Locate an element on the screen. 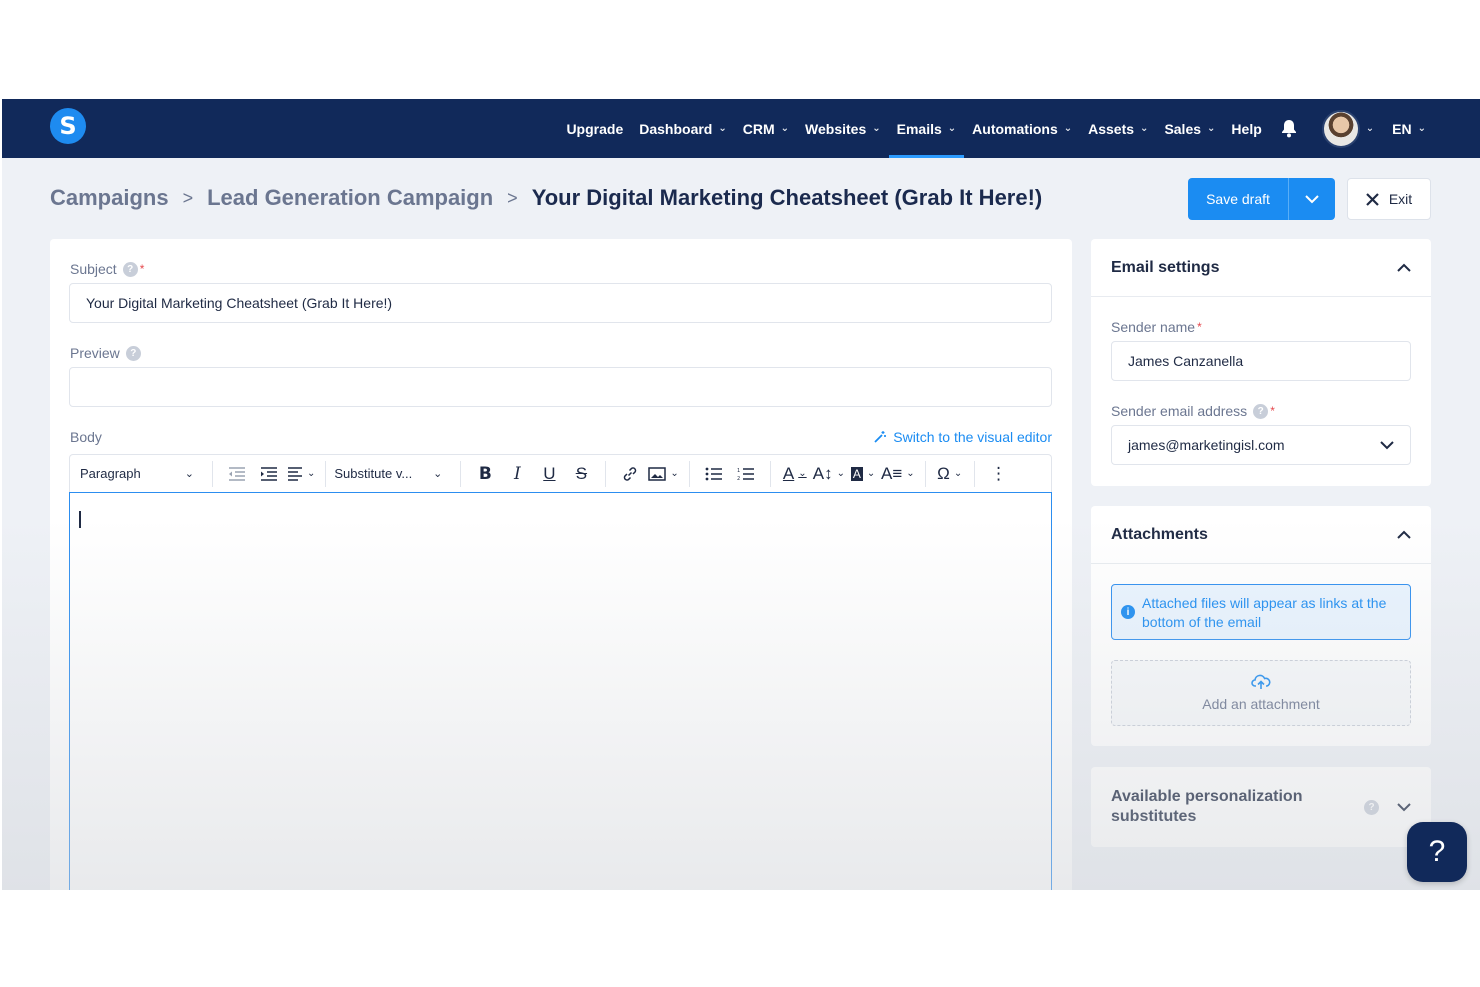 This screenshot has height=987, width=1480. language-selector: EN ⌄ is located at coordinates (1409, 128).